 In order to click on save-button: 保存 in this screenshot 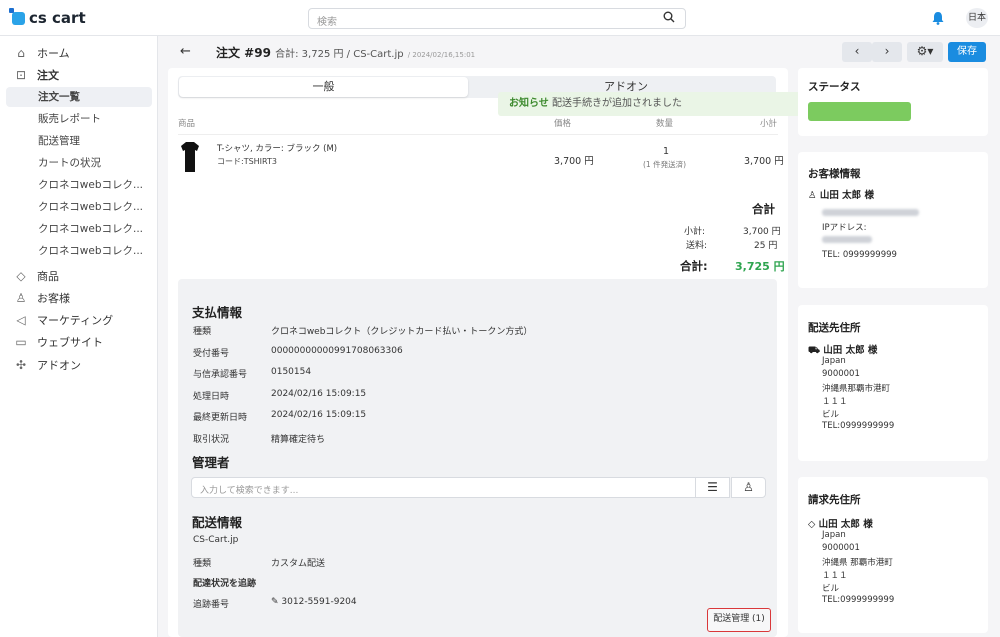, I will do `click(967, 52)`.